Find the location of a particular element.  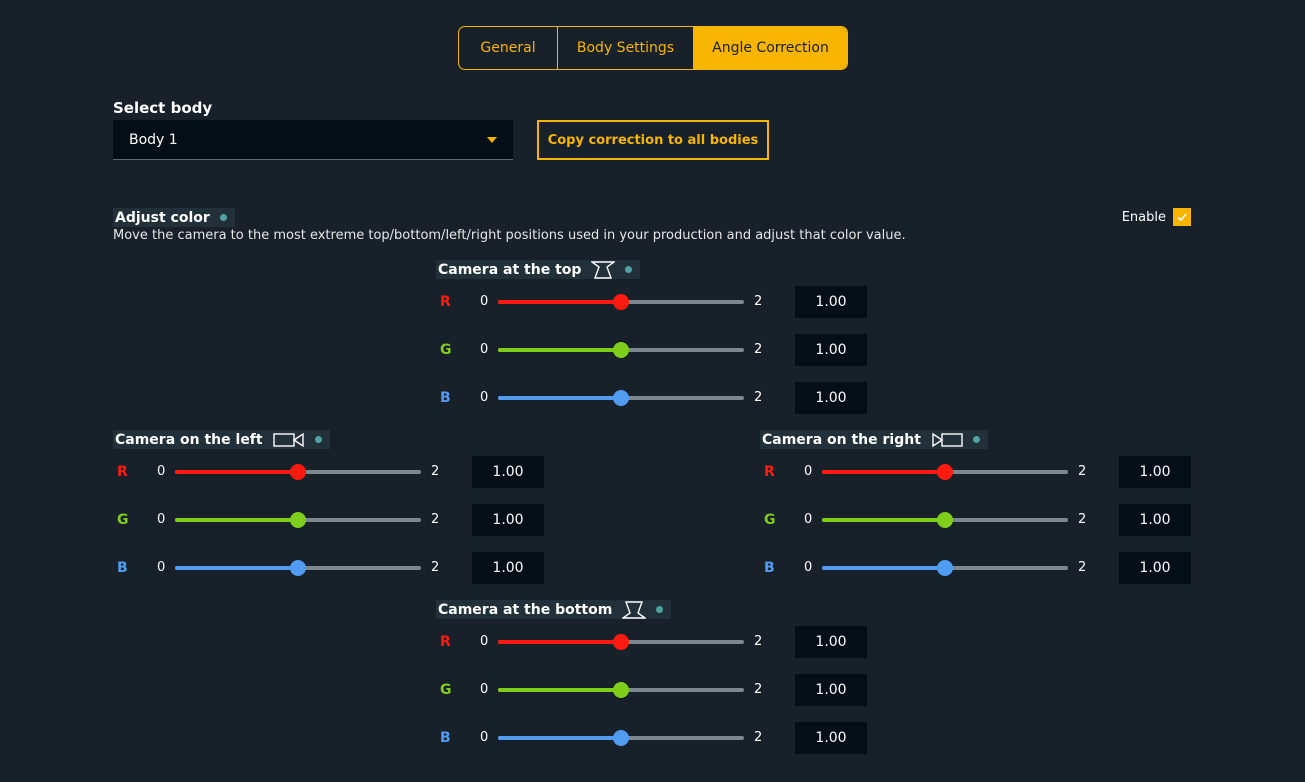

camera-bottom-g-row: G 0 2 1.00 is located at coordinates (660, 690).